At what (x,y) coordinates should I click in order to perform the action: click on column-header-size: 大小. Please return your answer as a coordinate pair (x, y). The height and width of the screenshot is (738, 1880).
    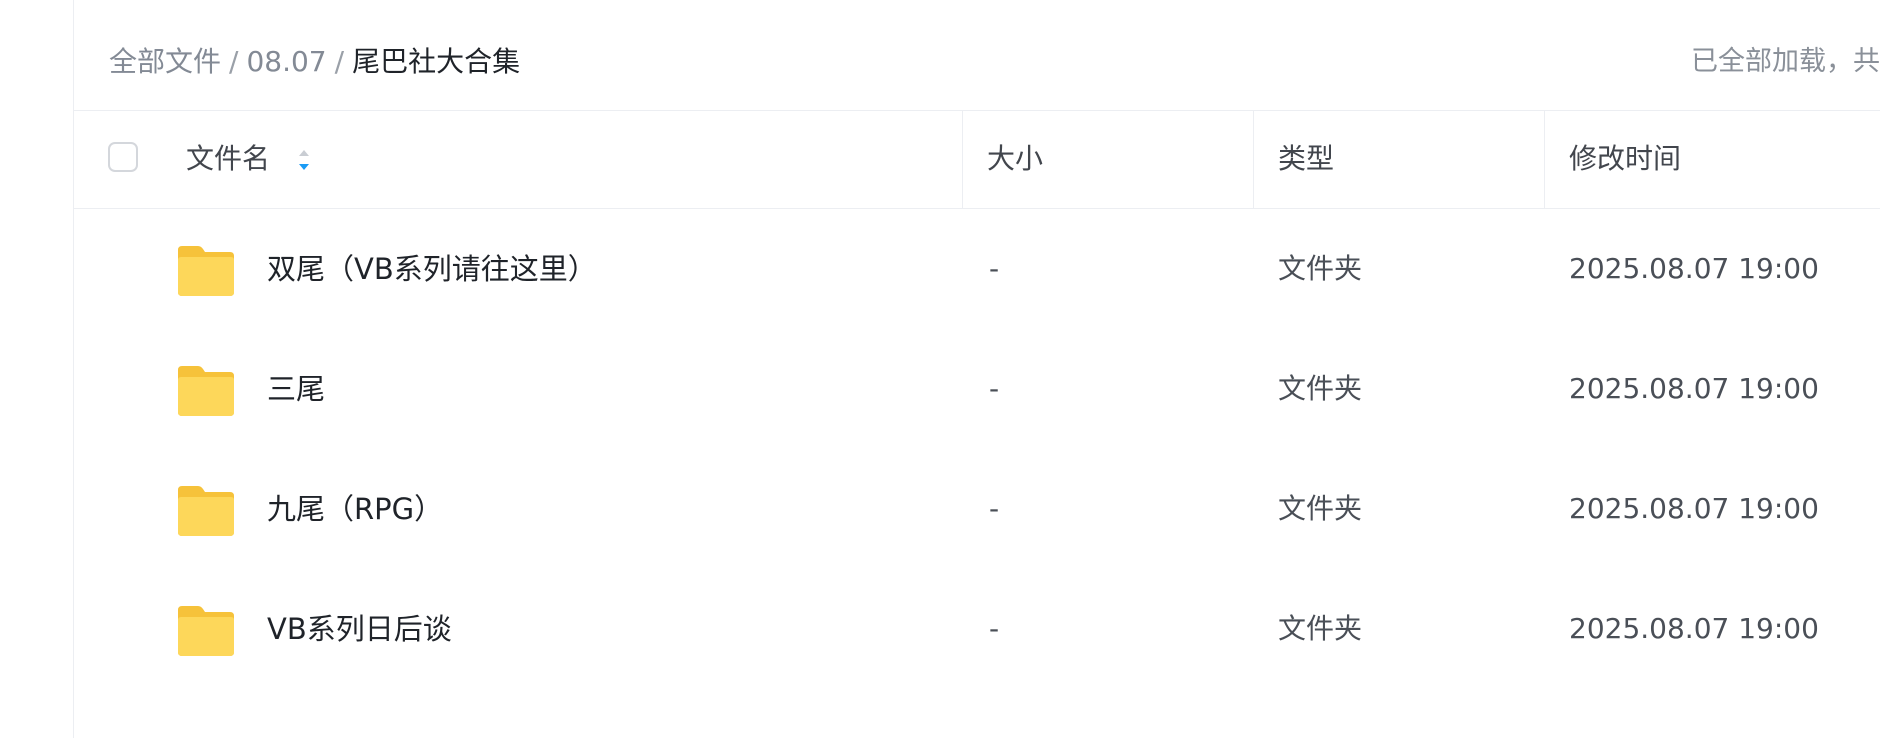
    Looking at the image, I should click on (1015, 159).